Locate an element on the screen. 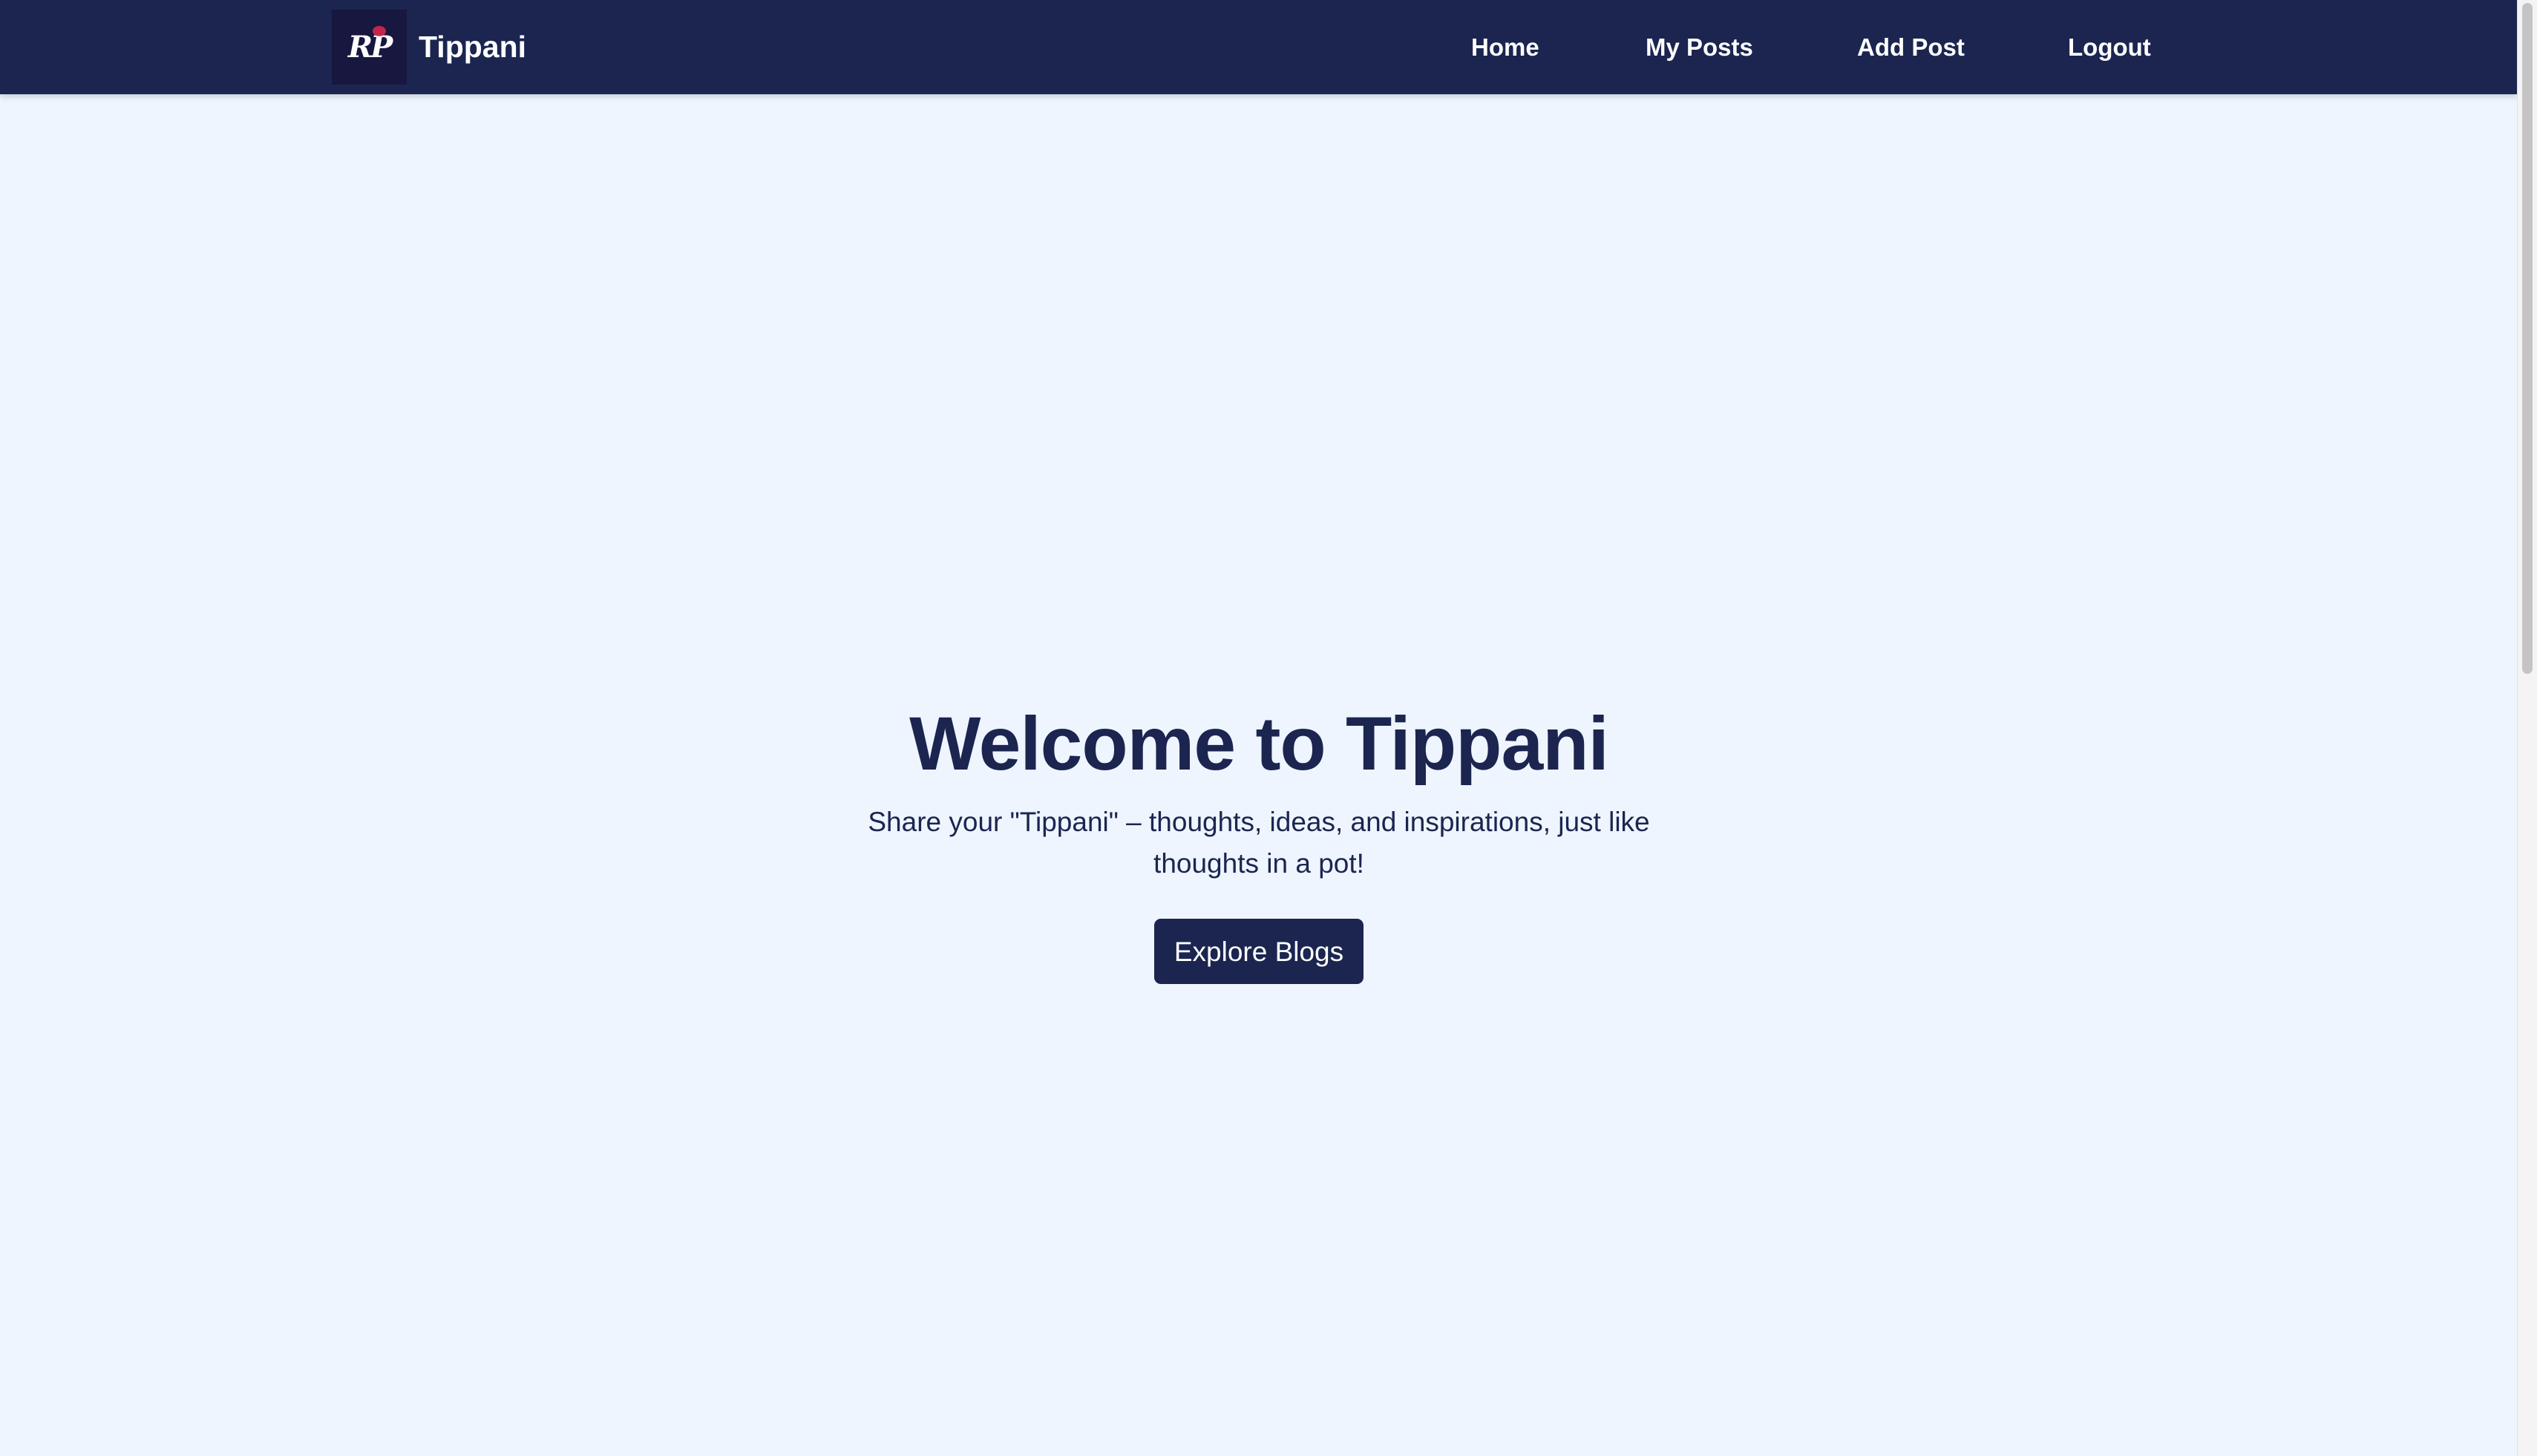 Image resolution: width=2537 pixels, height=1456 pixels. explore-blogs-button: Explore Blogs is located at coordinates (1259, 952).